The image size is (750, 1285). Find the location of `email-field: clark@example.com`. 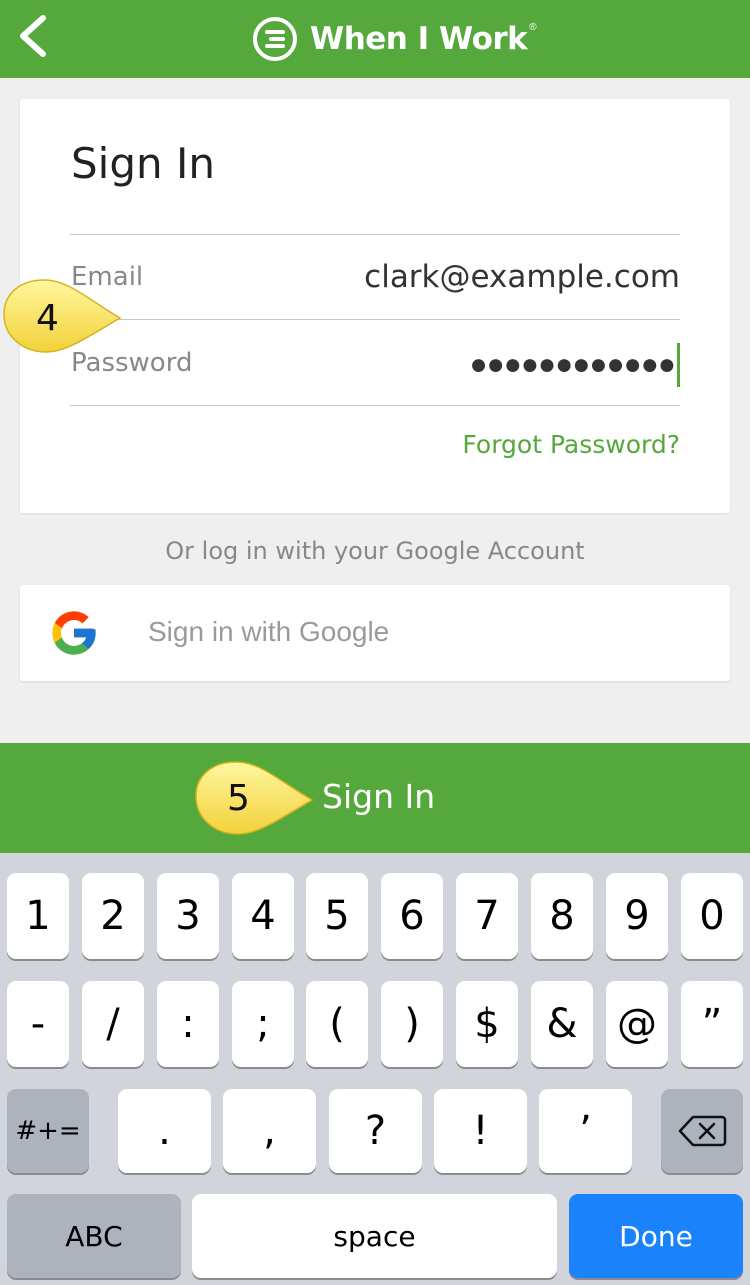

email-field: clark@example.com is located at coordinates (522, 277).